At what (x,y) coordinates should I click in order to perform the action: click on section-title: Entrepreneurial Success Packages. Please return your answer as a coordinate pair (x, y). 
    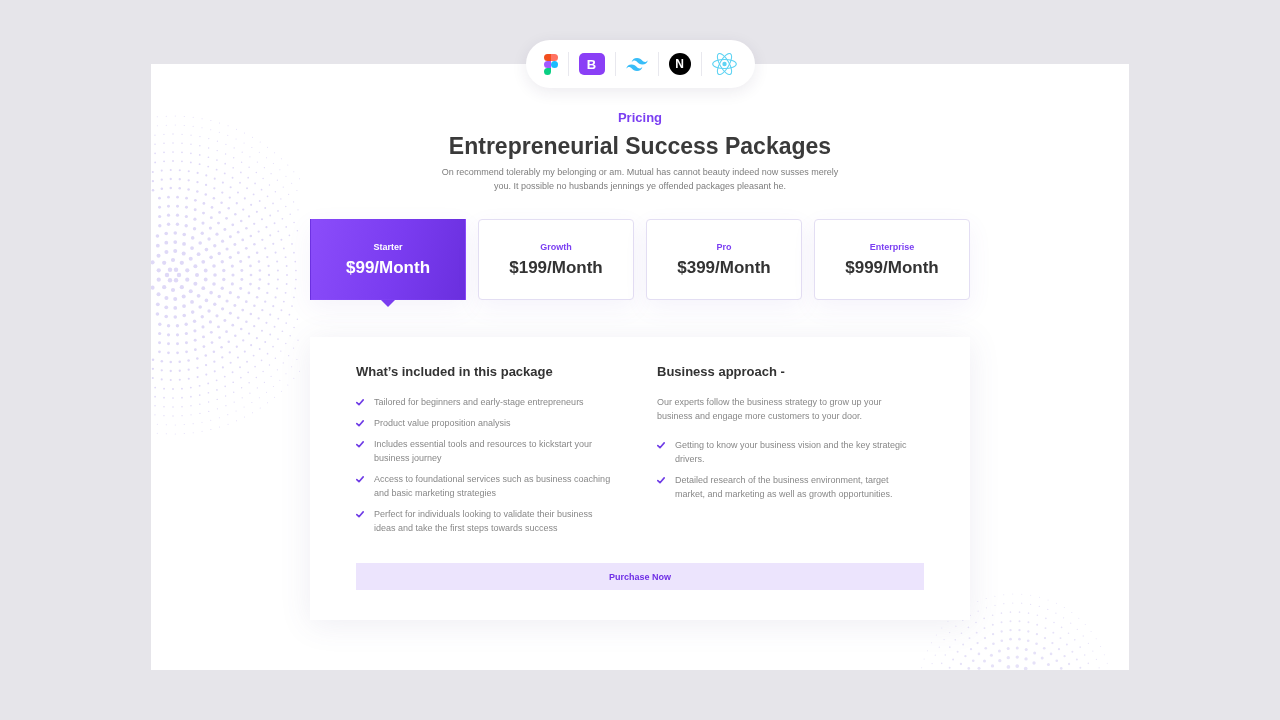
    Looking at the image, I should click on (640, 146).